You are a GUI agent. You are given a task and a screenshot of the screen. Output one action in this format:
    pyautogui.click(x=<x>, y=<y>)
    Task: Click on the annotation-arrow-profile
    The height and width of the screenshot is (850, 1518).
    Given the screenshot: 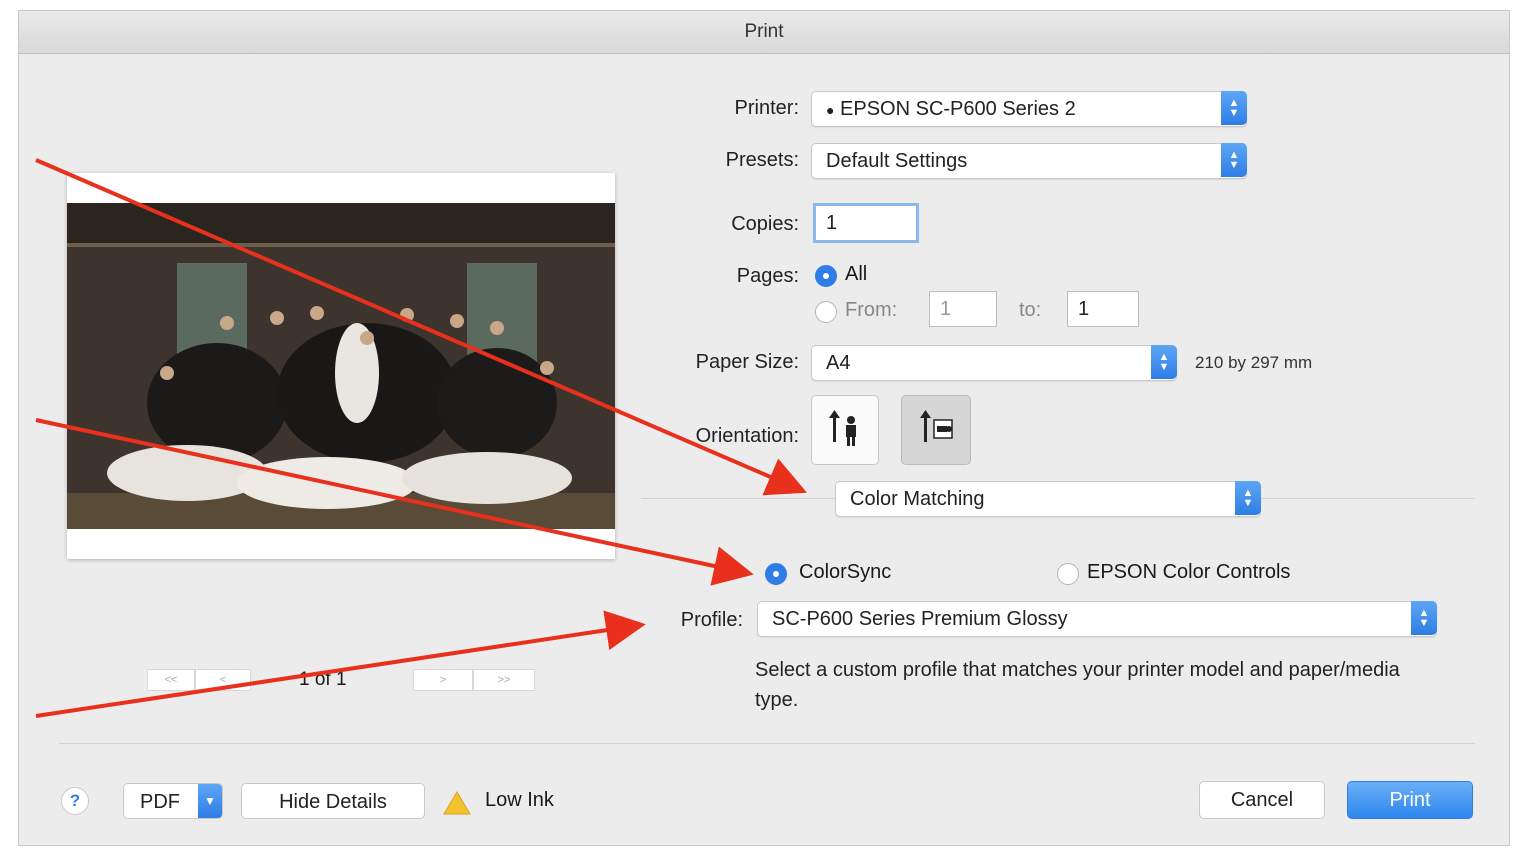 What is the action you would take?
    pyautogui.click(x=340, y=664)
    